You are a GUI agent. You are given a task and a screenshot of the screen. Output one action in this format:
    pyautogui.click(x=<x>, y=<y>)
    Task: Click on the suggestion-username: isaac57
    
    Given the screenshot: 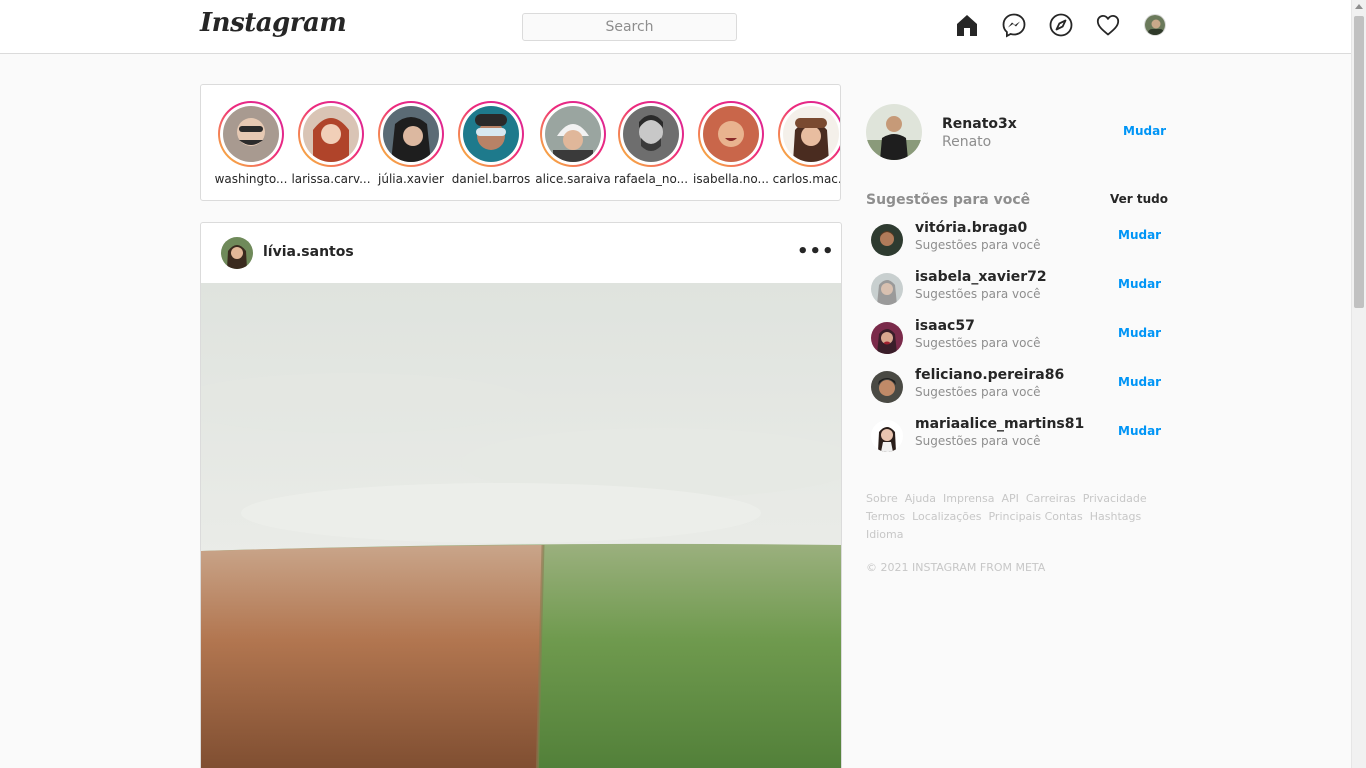 What is the action you would take?
    pyautogui.click(x=945, y=326)
    